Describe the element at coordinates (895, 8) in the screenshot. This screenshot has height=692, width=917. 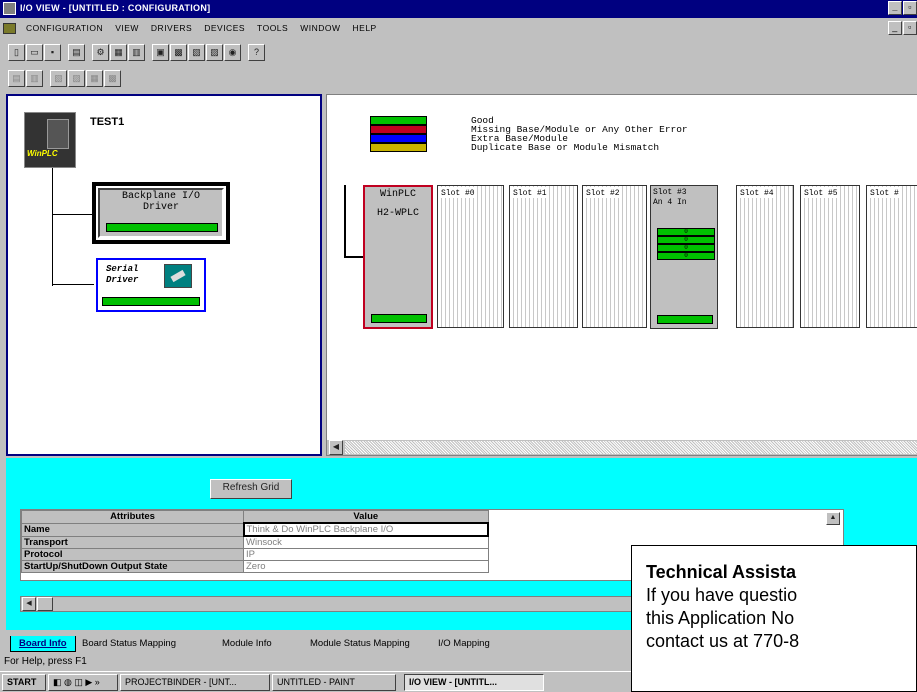
I see `minimize-button: _` at that location.